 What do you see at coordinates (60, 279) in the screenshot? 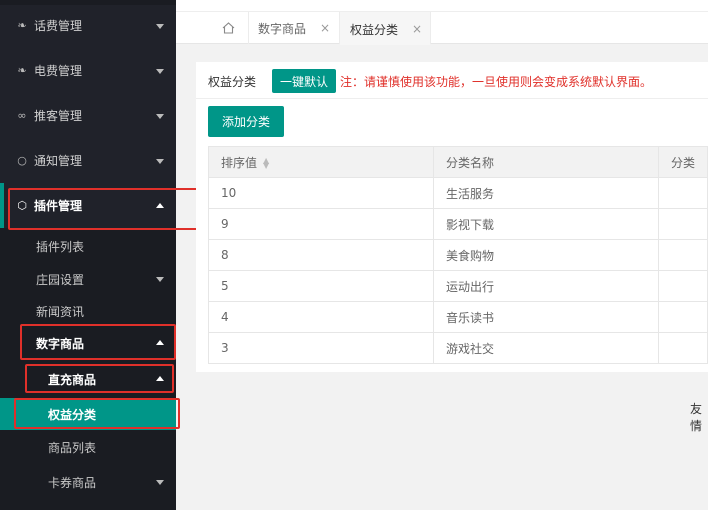
I see `sidebar-item-label: 庄园设置` at bounding box center [60, 279].